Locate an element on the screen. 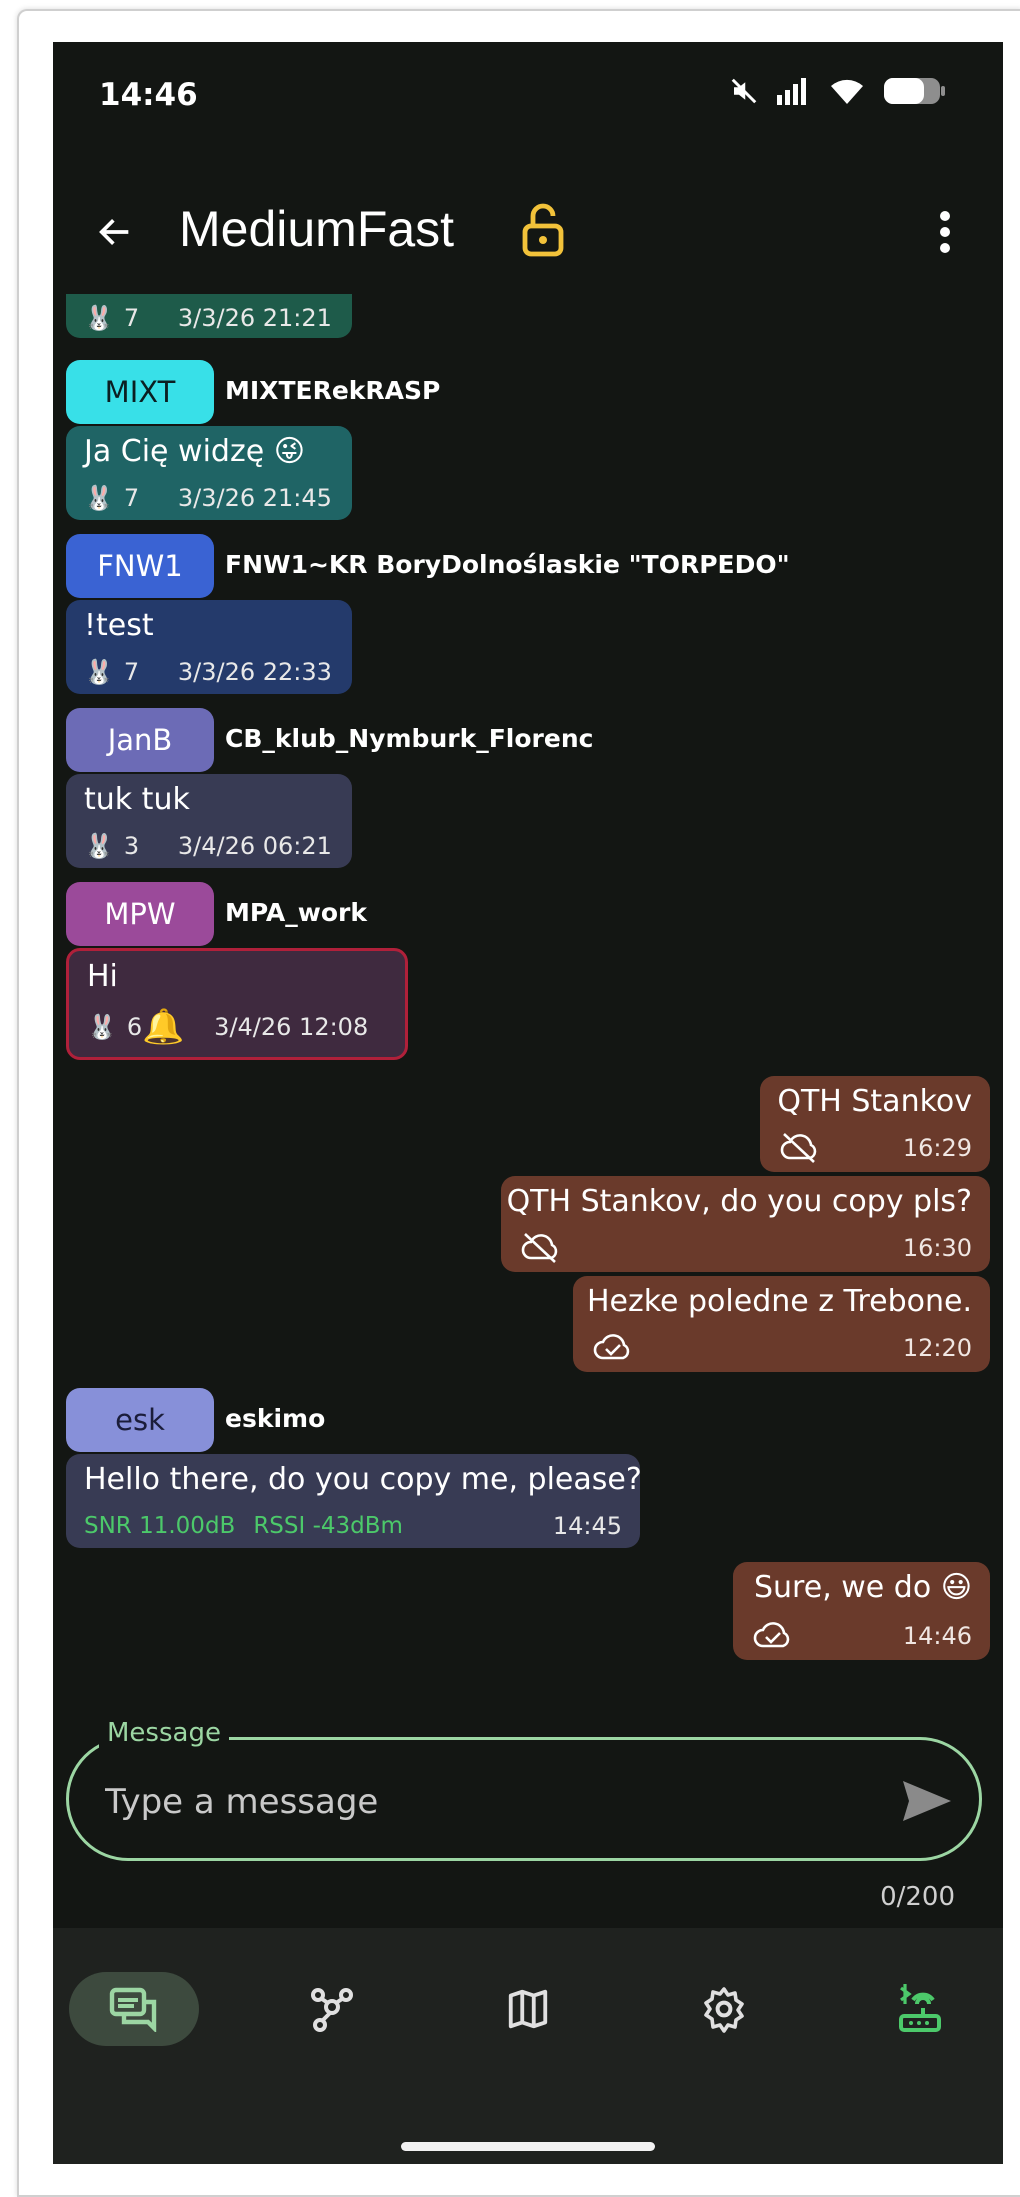  message-meta: 🐰 6 🔔 3/4/26 12:08 is located at coordinates (227, 1027).